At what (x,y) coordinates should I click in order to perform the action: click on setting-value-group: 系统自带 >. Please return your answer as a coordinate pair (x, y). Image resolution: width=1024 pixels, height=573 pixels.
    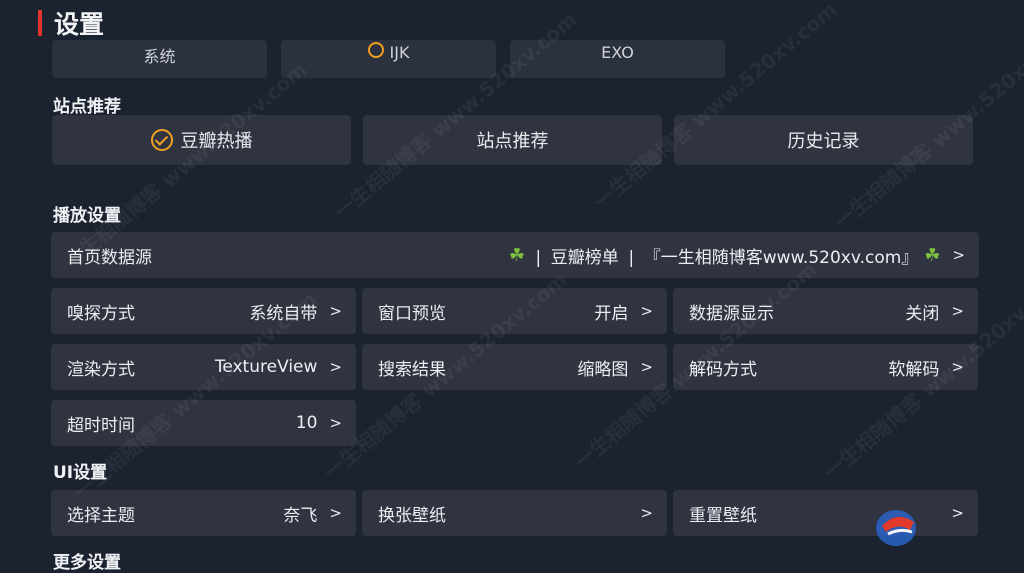
    Looking at the image, I should click on (295, 311).